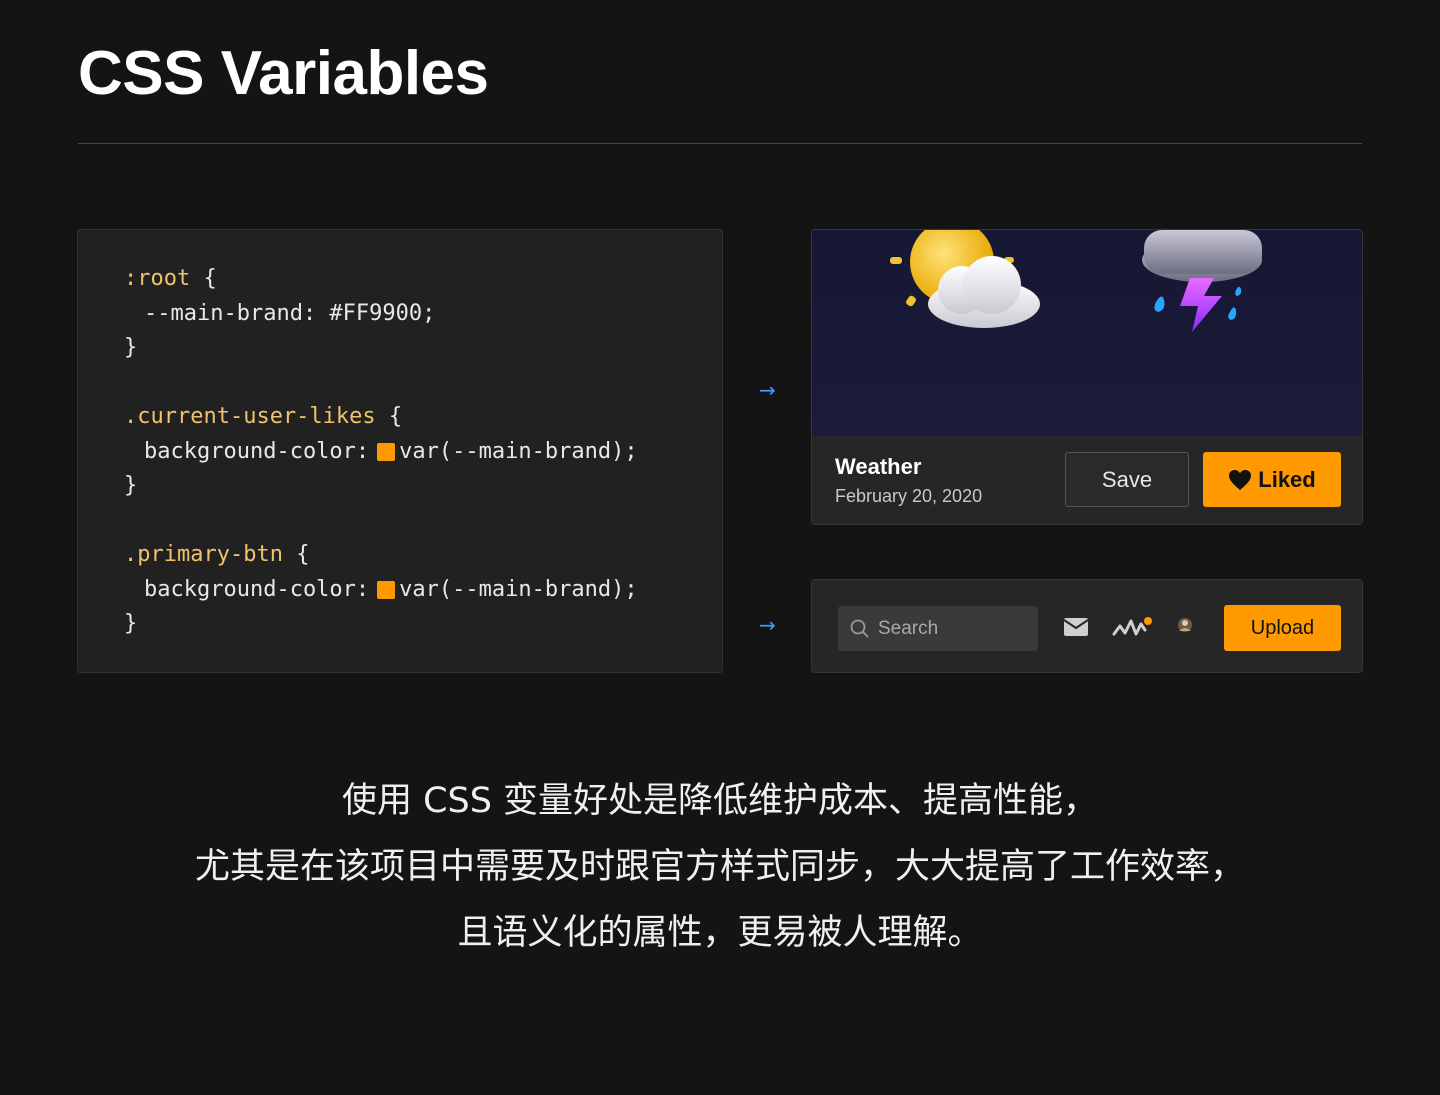 Image resolution: width=1440 pixels, height=1095 pixels. Describe the element at coordinates (1076, 627) in the screenshot. I see `mail-icon` at that location.